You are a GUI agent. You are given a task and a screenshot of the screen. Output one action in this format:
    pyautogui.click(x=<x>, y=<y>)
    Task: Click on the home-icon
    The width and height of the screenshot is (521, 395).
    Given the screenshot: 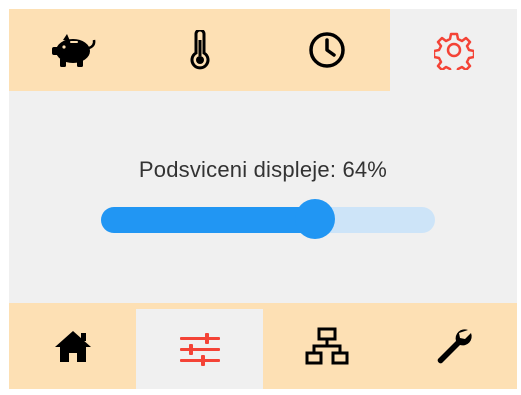 What is the action you would take?
    pyautogui.click(x=73, y=346)
    